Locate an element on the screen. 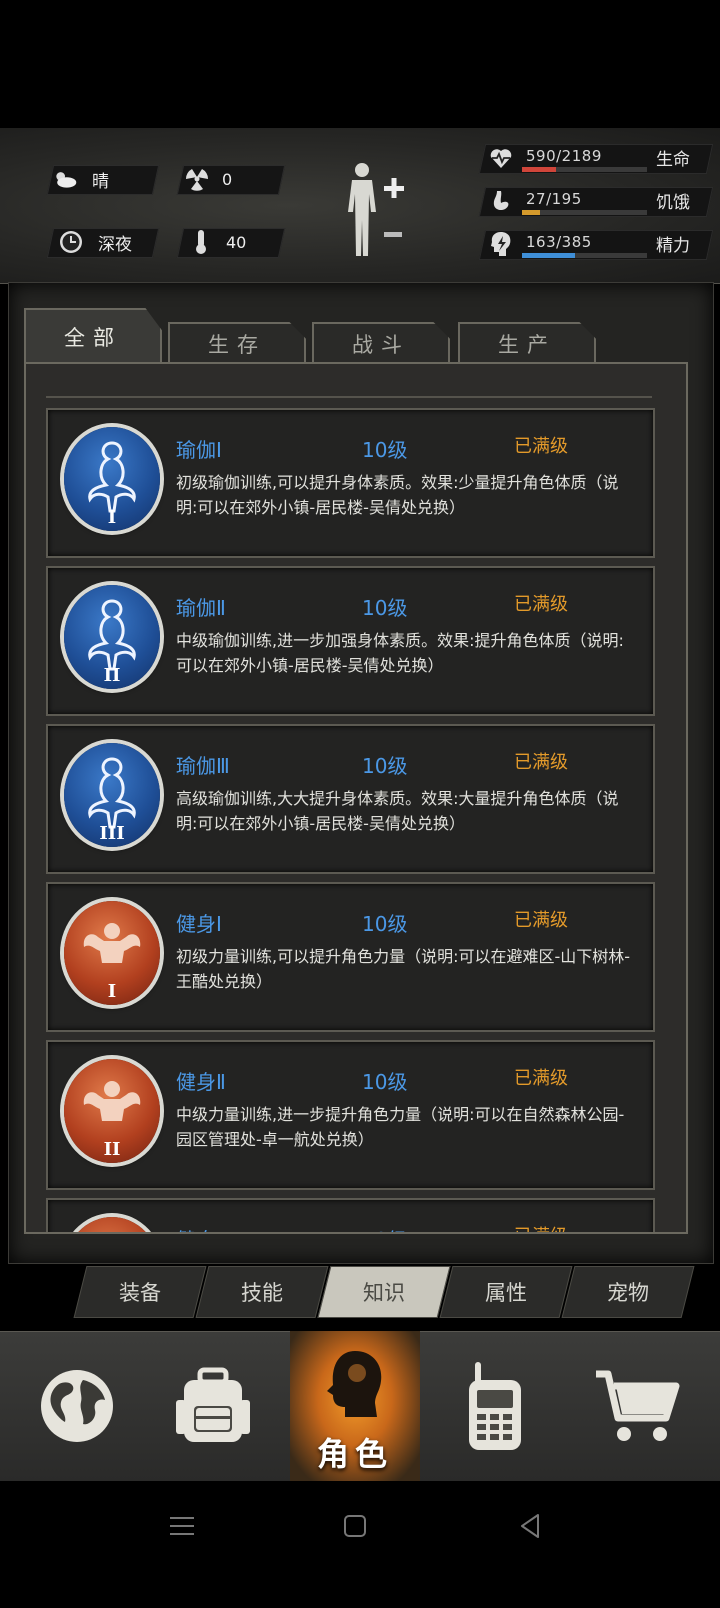  tab-production: 生产 is located at coordinates (527, 343).